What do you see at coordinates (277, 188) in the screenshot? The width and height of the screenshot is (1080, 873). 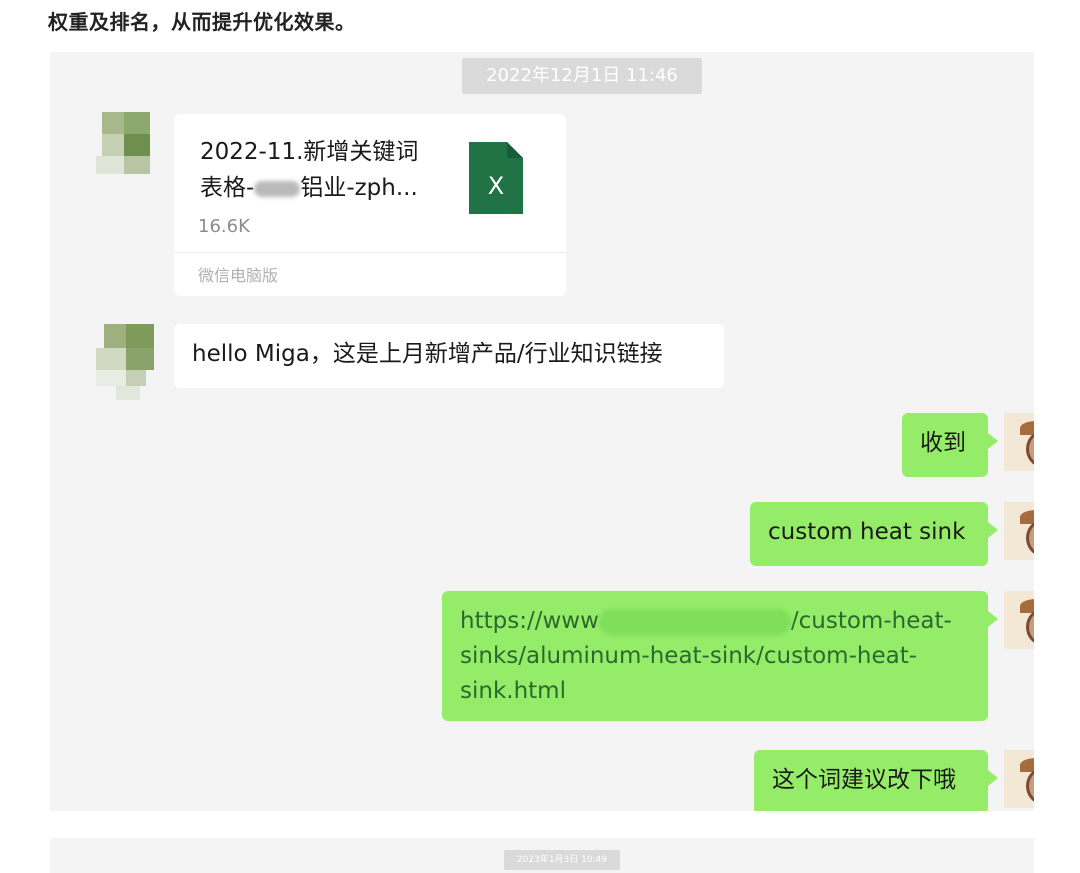 I see `blurred-text` at bounding box center [277, 188].